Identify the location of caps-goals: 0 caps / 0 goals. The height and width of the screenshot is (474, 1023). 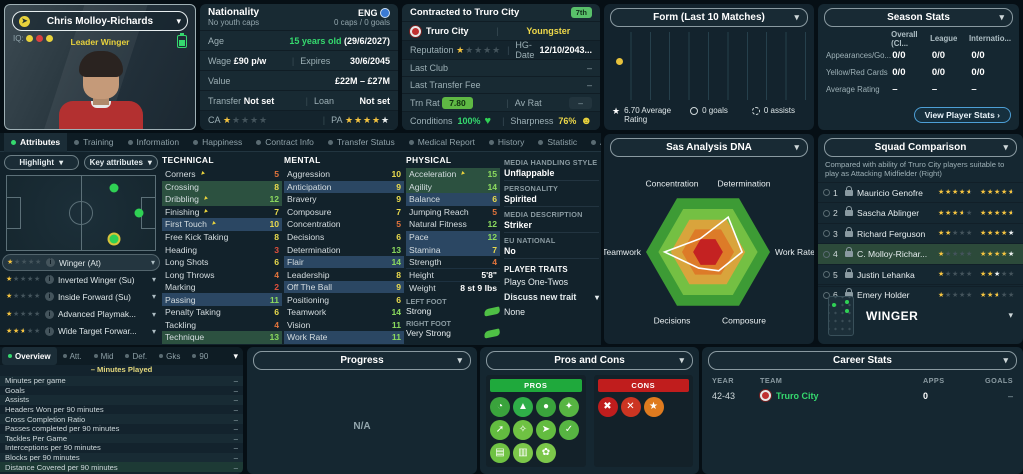
(361, 22).